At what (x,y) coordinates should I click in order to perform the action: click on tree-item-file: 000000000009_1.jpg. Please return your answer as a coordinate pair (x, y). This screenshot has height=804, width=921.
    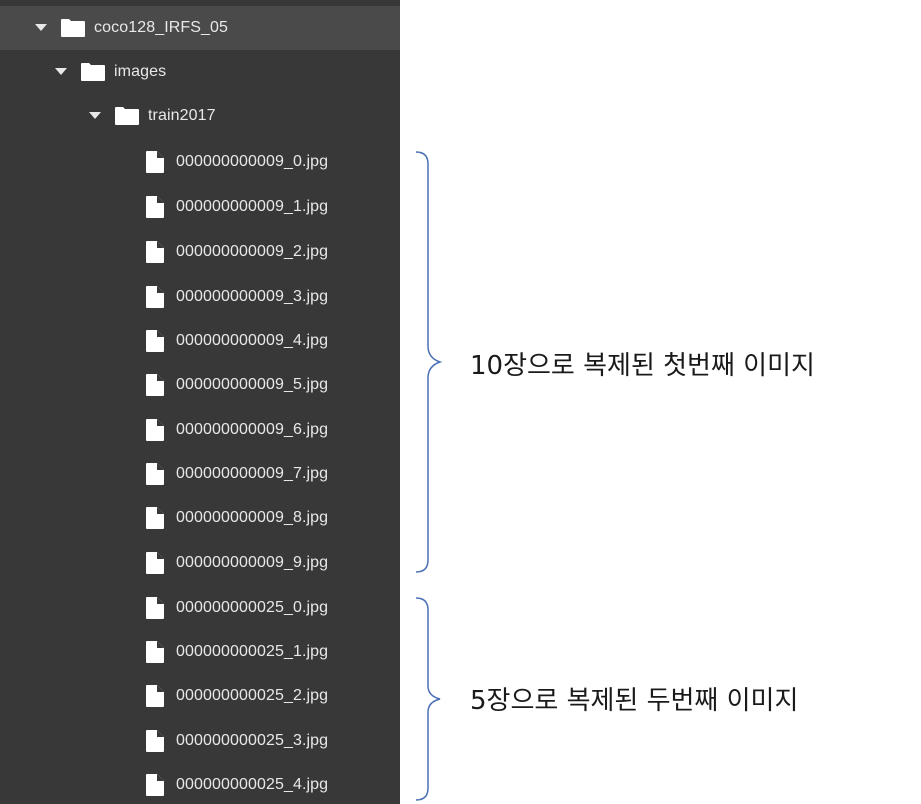
    Looking at the image, I should click on (200, 207).